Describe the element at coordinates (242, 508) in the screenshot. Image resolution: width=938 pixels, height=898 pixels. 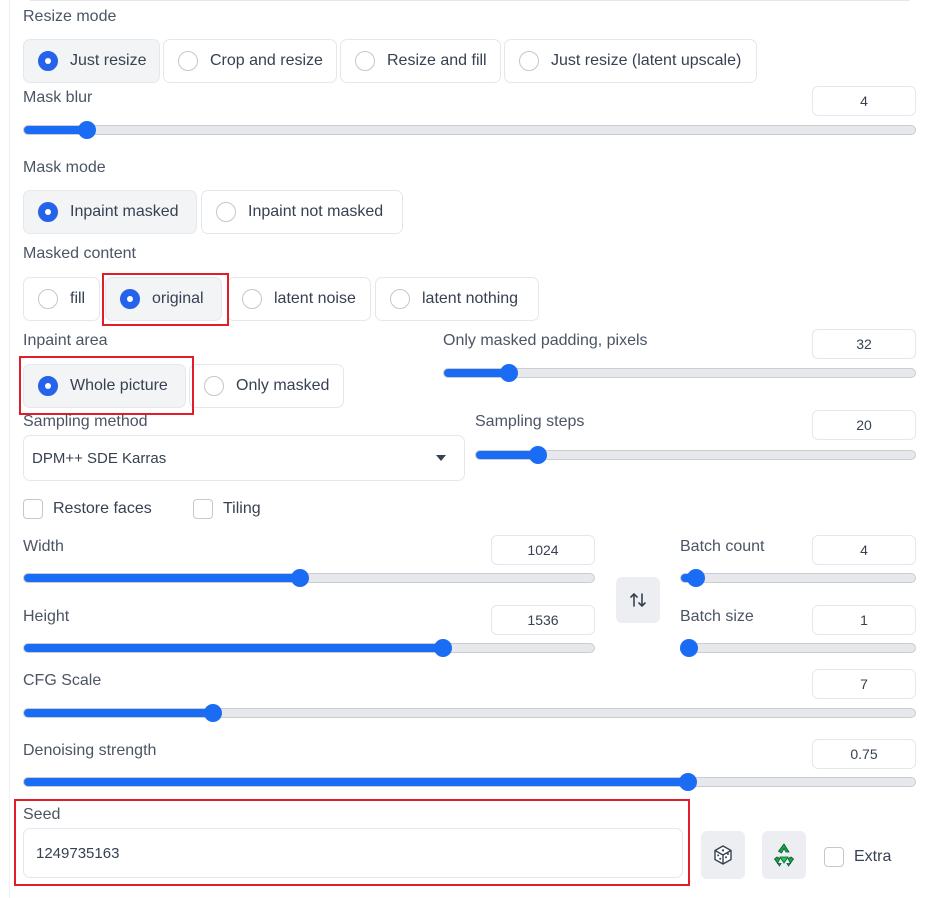
I see `checkbox-label: Tiling` at that location.